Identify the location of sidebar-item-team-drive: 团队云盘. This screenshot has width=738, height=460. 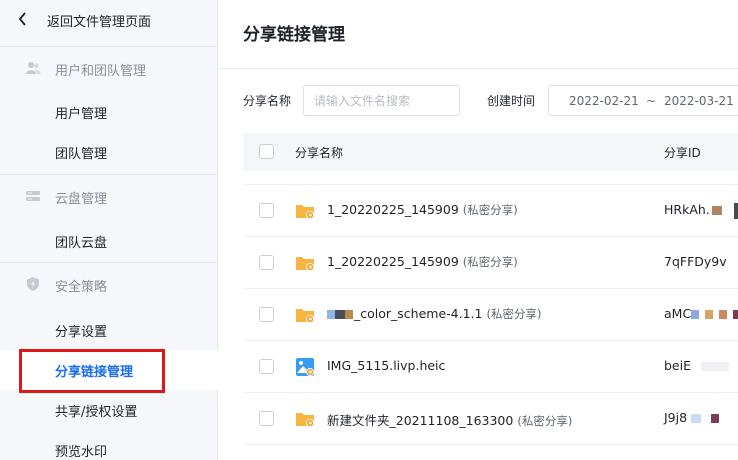
(109, 241).